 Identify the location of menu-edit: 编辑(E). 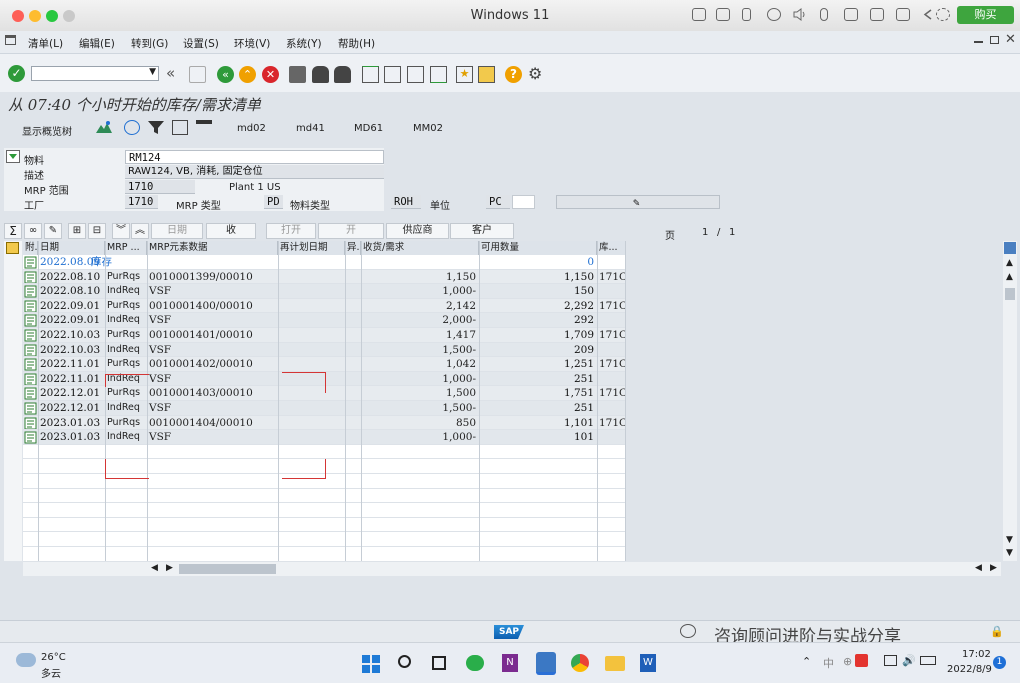
(97, 43).